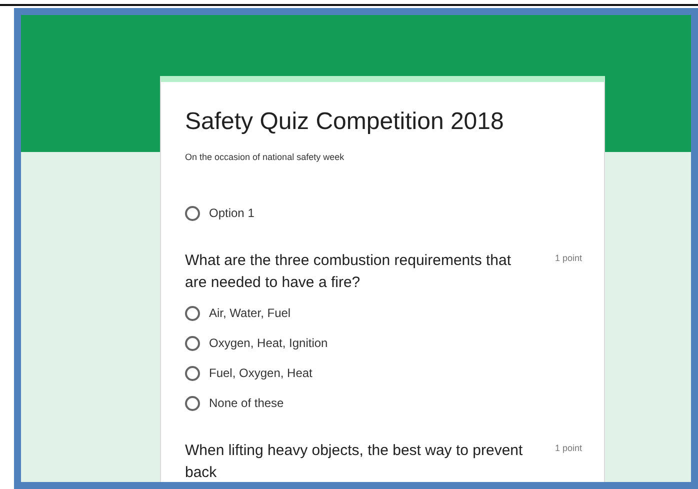  I want to click on option-label: None of these, so click(246, 403).